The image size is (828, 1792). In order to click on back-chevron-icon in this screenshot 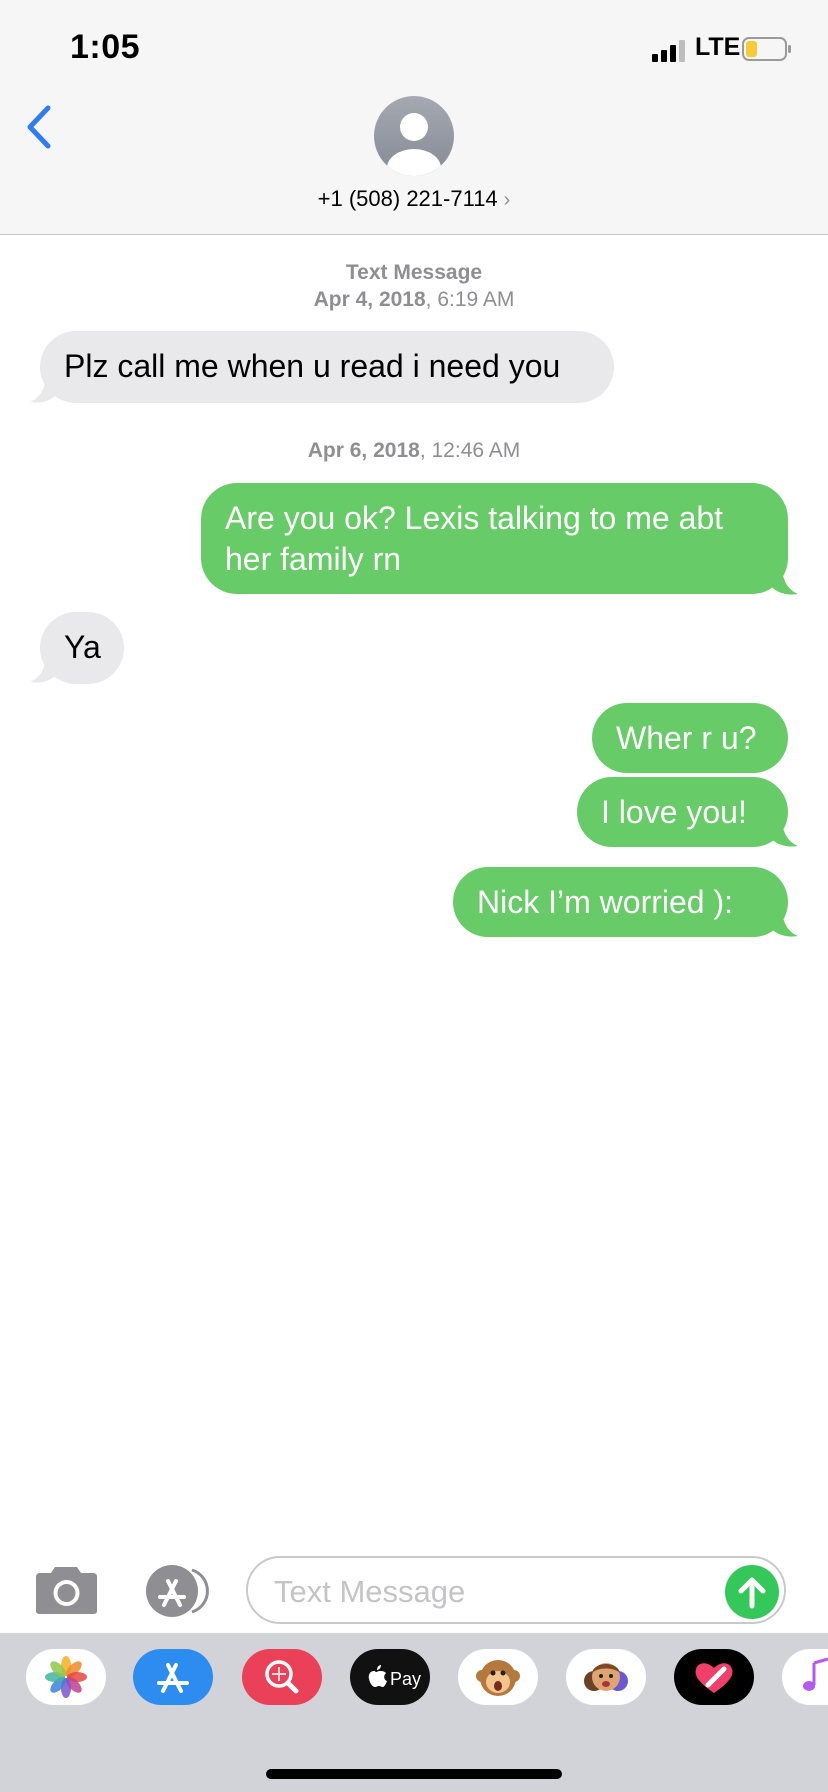, I will do `click(39, 127)`.